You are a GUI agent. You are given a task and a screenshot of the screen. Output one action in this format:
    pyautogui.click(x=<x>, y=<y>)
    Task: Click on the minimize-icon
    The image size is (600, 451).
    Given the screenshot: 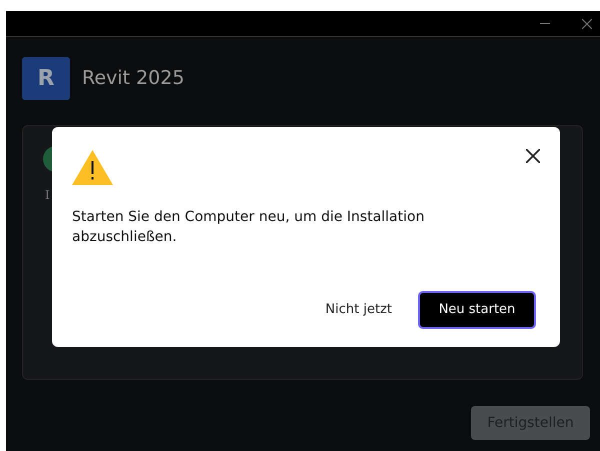 What is the action you would take?
    pyautogui.click(x=545, y=23)
    